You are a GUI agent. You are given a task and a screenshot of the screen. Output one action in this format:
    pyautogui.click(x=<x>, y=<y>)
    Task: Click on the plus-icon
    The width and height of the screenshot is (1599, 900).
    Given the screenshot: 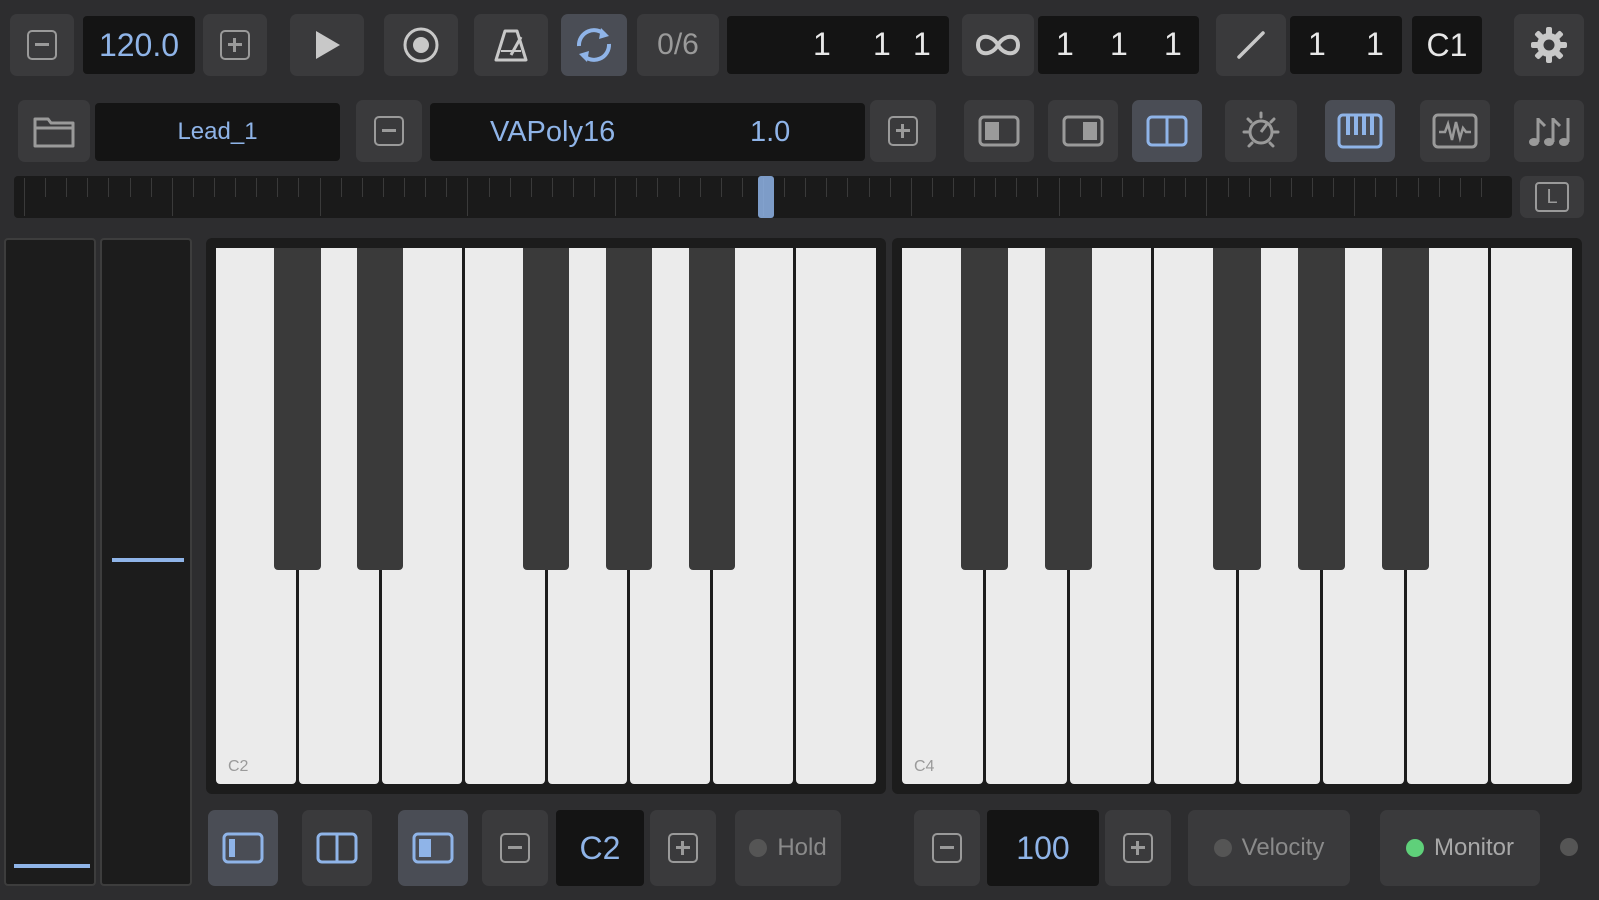 What is the action you would take?
    pyautogui.click(x=235, y=45)
    